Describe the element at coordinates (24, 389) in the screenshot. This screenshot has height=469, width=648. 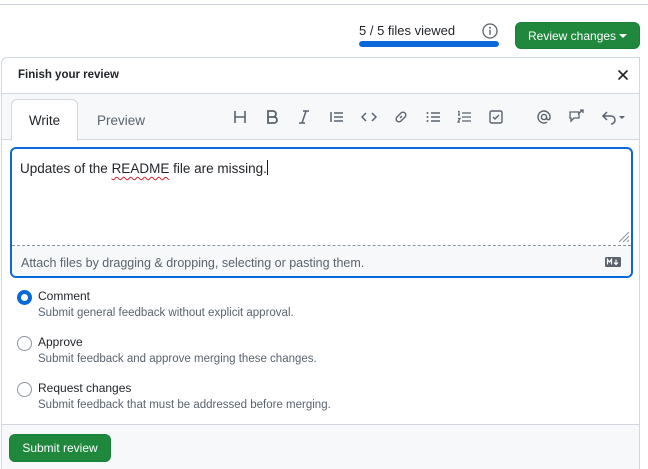
I see `request-changes-radio` at that location.